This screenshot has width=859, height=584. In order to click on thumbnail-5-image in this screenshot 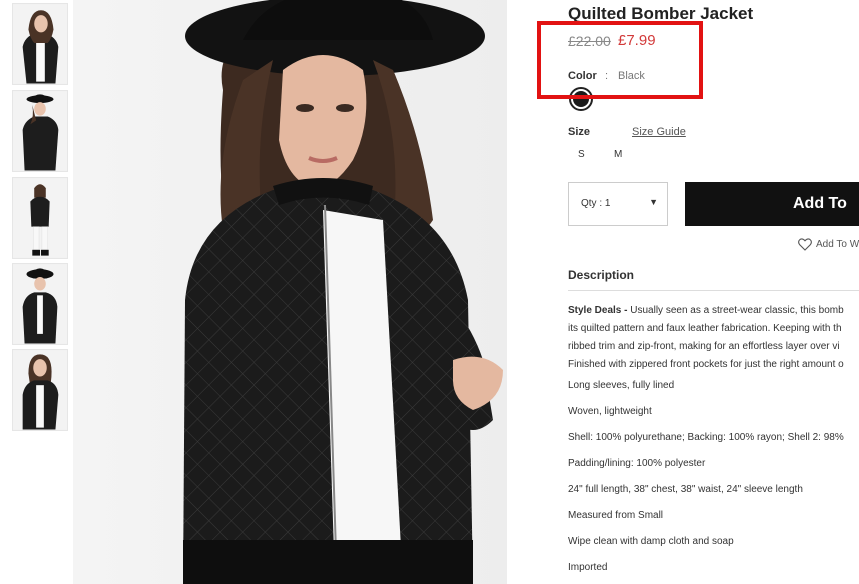, I will do `click(40, 390)`.